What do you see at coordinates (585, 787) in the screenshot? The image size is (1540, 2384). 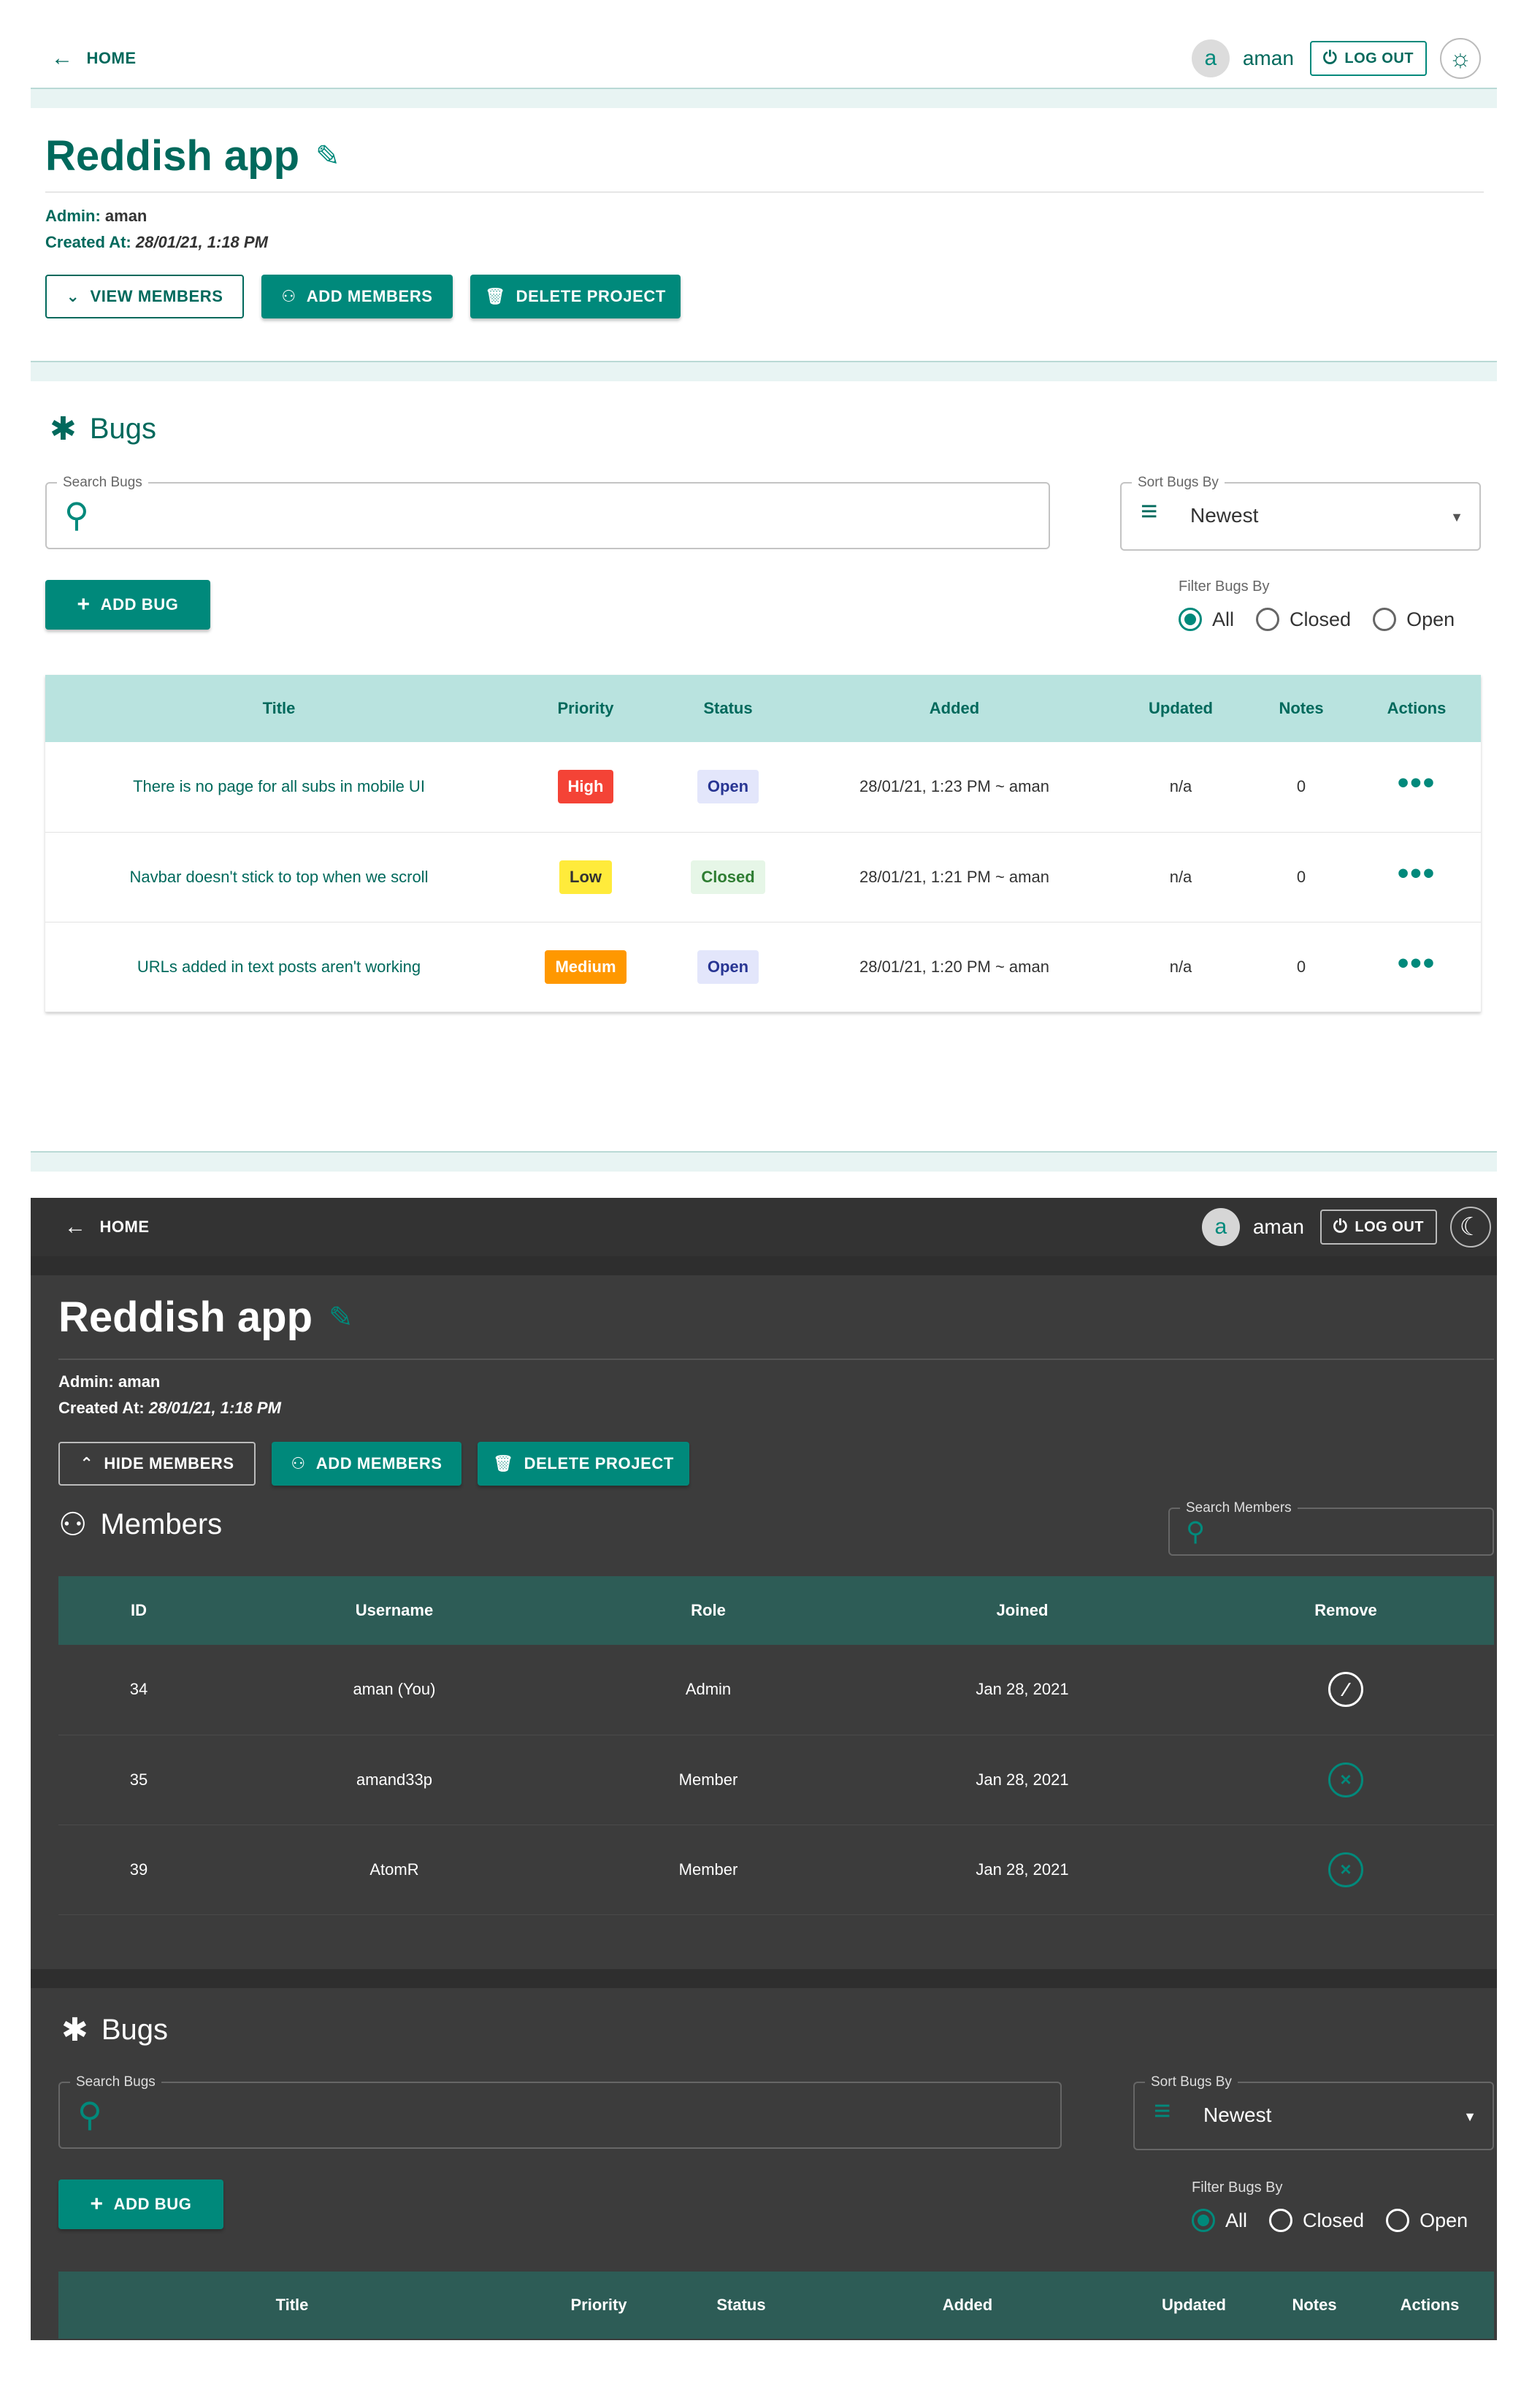 I see `priority-chip: High` at bounding box center [585, 787].